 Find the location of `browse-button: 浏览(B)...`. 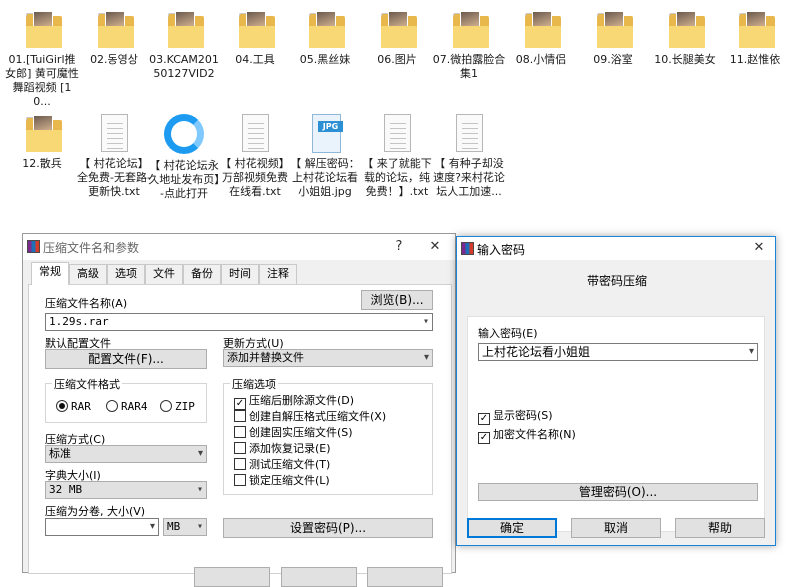

browse-button: 浏览(B)... is located at coordinates (397, 300).